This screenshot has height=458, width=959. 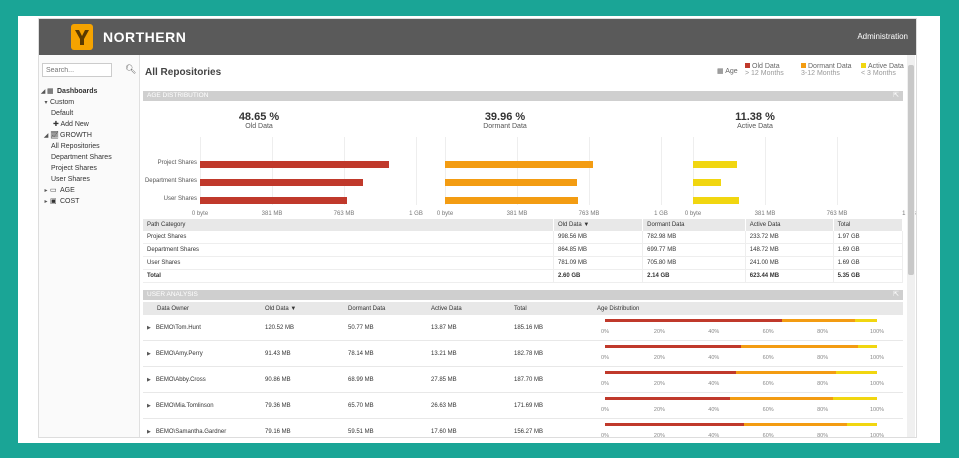 I want to click on category-label: User Shares, so click(x=180, y=199).